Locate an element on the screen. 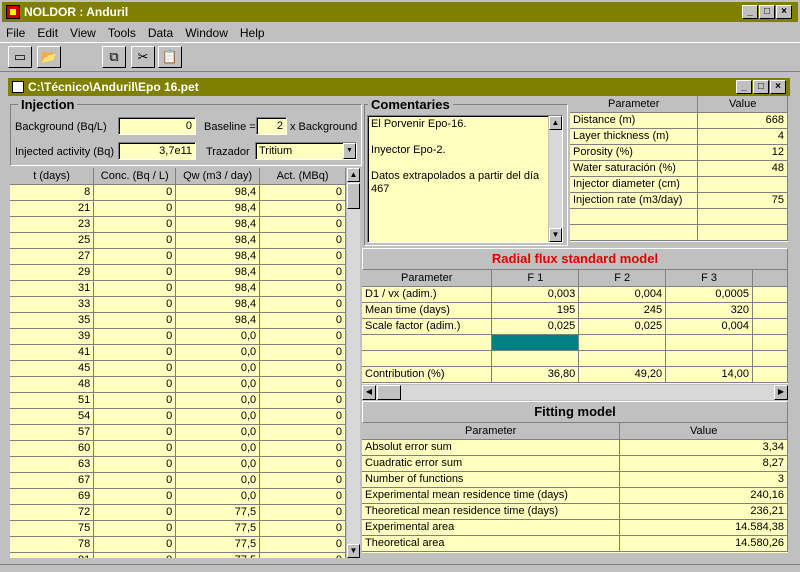 This screenshot has height=572, width=800. fitting-row-cell: 14.584,38 is located at coordinates (703, 527).